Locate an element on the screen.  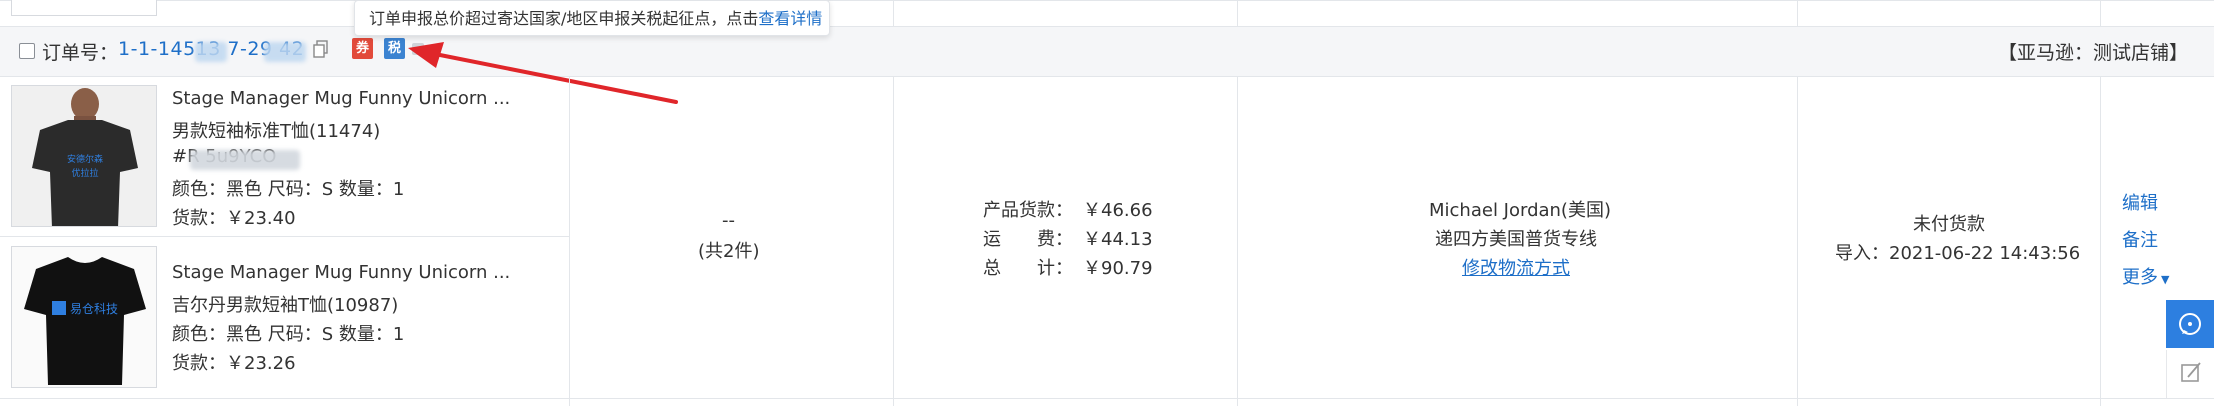
bottom-border is located at coordinates (1107, 398).